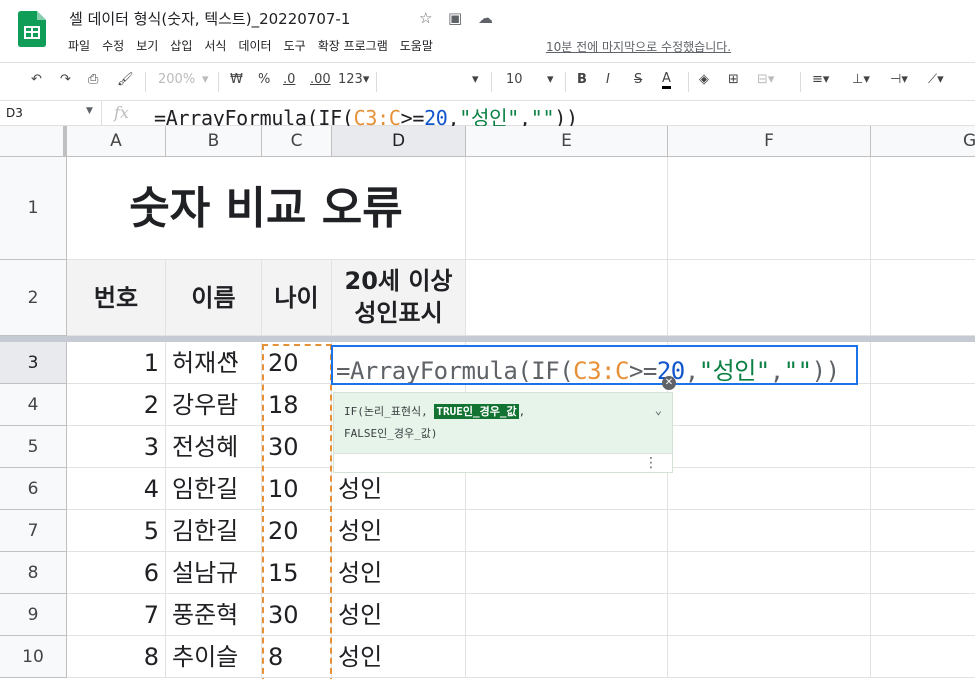  What do you see at coordinates (33, 531) in the screenshot?
I see `row-header-7: 7` at bounding box center [33, 531].